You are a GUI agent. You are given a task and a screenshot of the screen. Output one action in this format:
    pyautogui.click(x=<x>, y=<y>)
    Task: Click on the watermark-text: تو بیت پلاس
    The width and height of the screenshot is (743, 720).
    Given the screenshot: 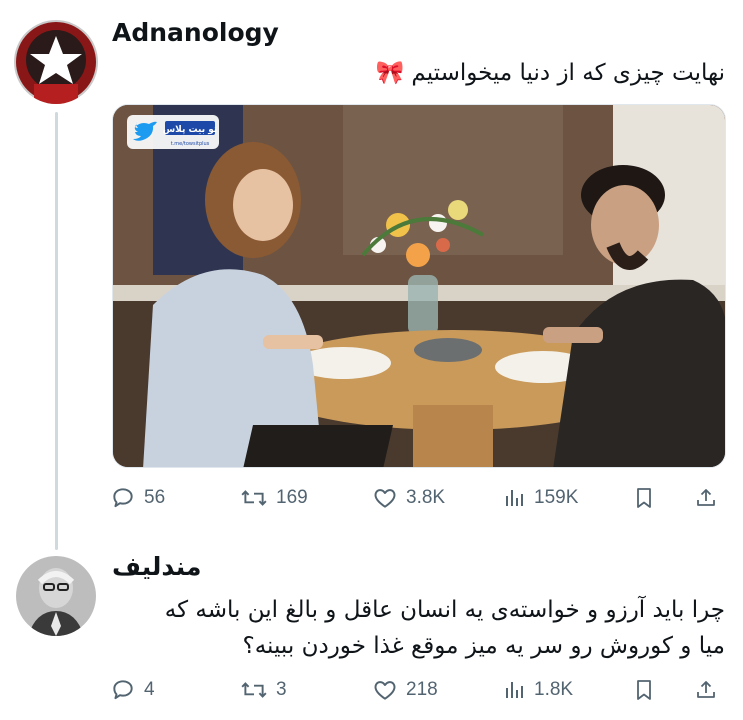 What is the action you would take?
    pyautogui.click(x=190, y=130)
    